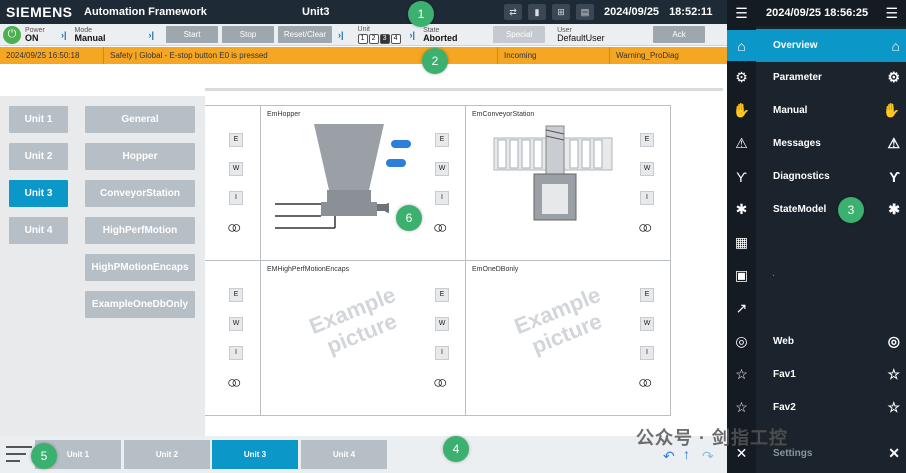 The height and width of the screenshot is (473, 906). What do you see at coordinates (558, 320) in the screenshot?
I see `example-picture-text: Example picture` at bounding box center [558, 320].